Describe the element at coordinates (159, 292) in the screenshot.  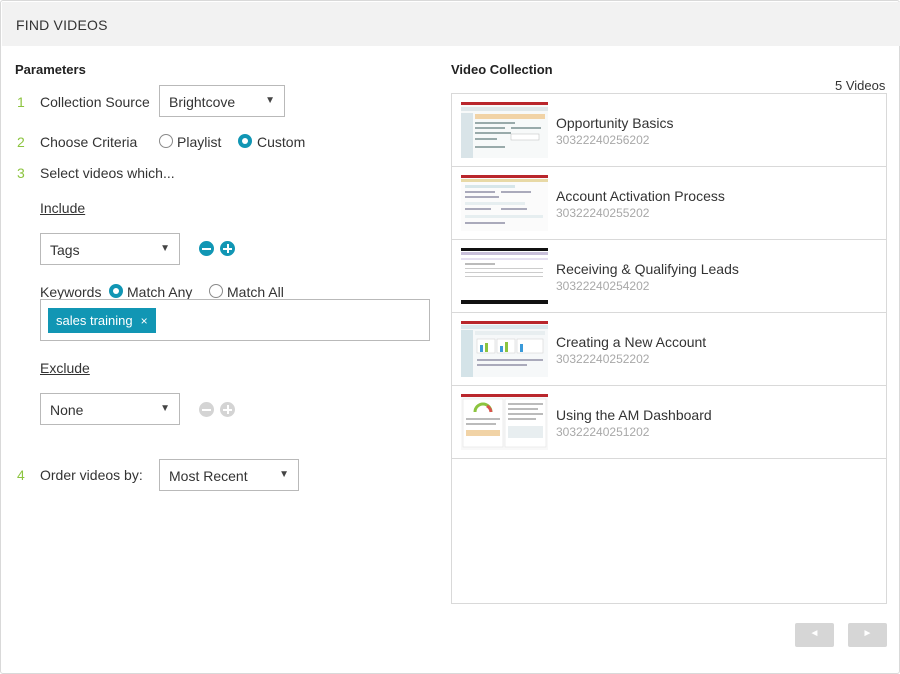
I see `match-any-label: Match Any` at that location.